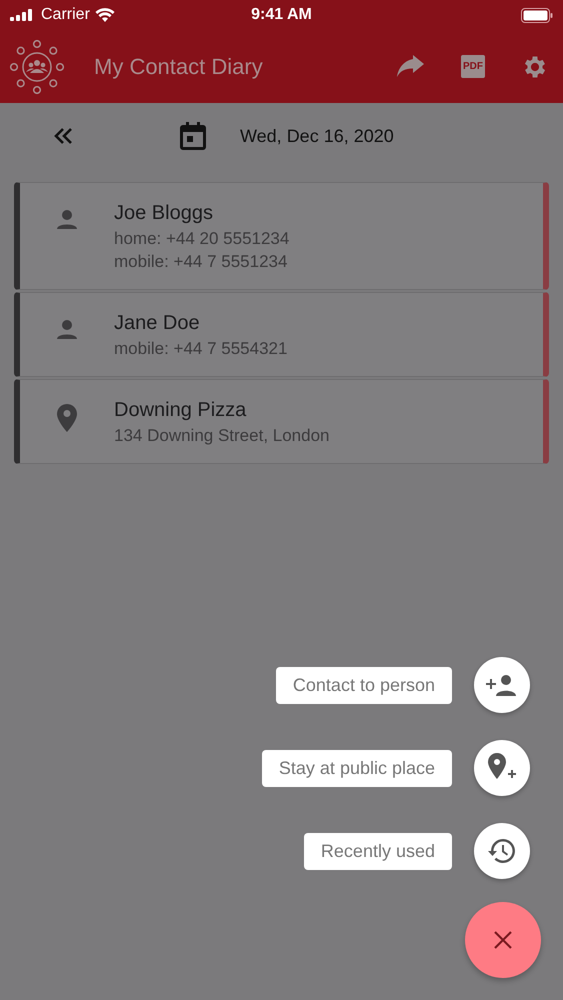  Describe the element at coordinates (64, 136) in the screenshot. I see `double-chevron-left-icon` at that location.